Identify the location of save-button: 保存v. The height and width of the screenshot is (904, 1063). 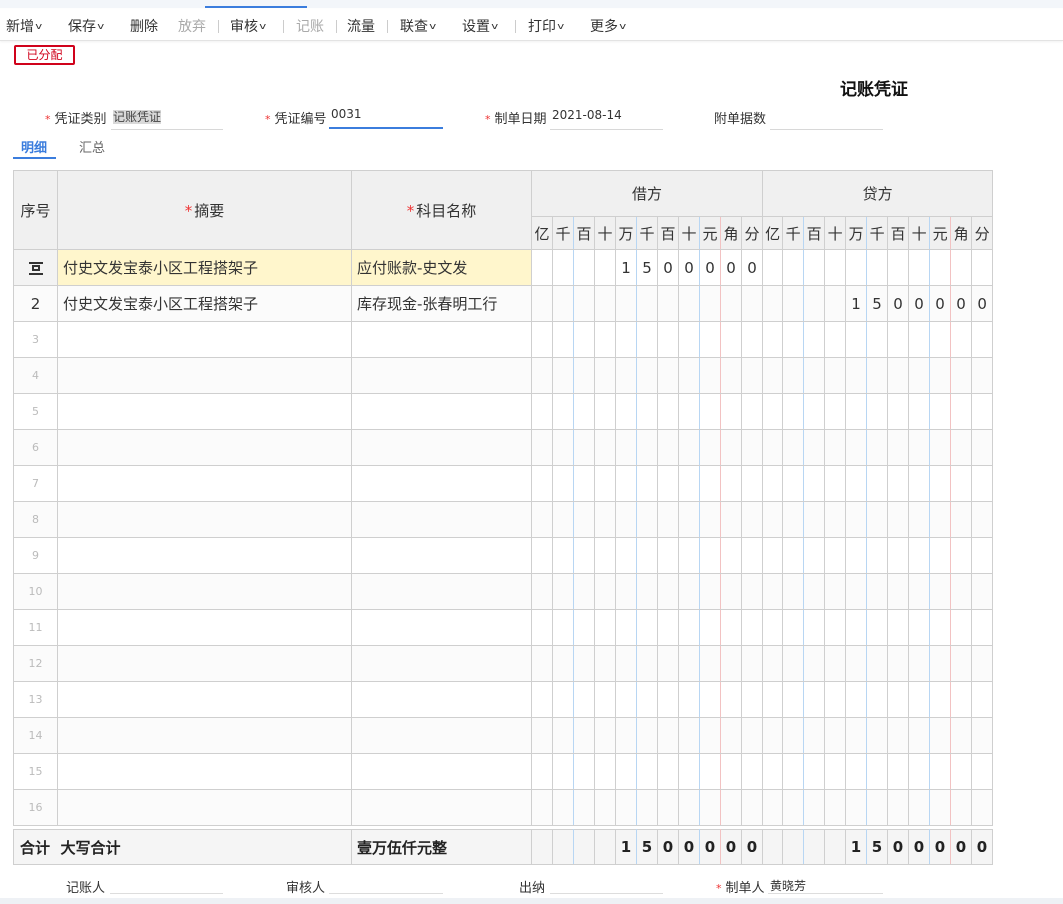
(86, 26).